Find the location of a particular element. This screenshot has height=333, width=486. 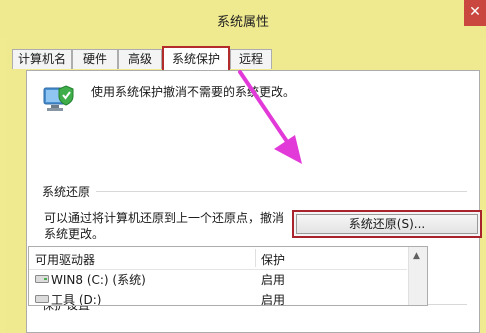

column-header-protection: 保护 is located at coordinates (273, 259).